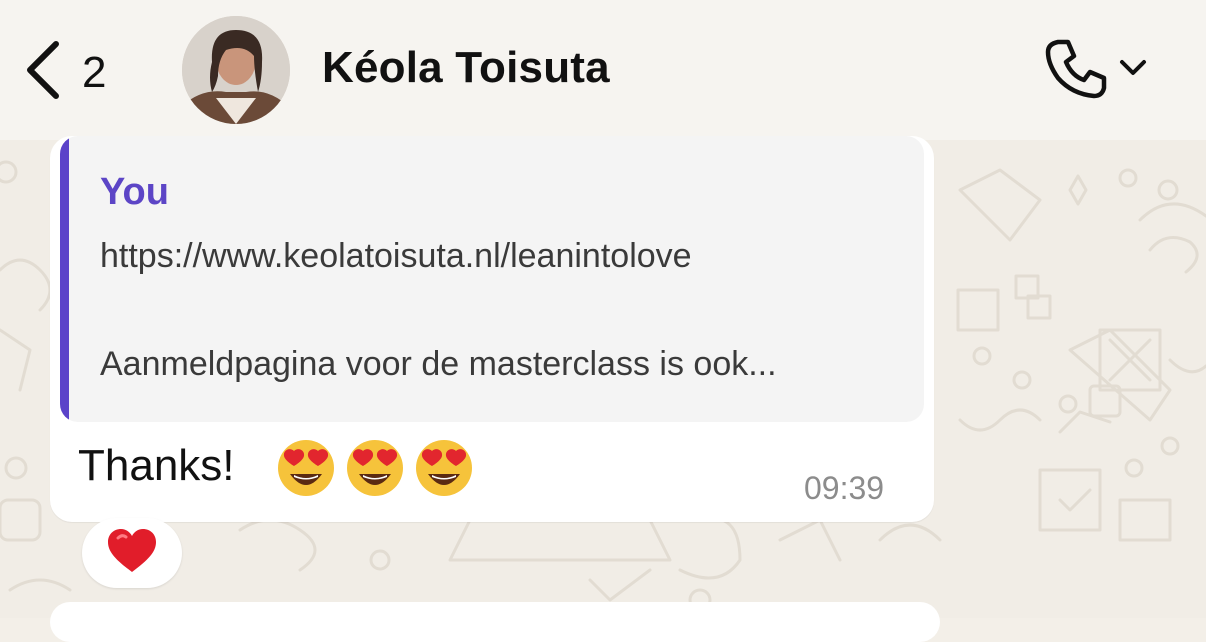 Image resolution: width=1206 pixels, height=642 pixels. Describe the element at coordinates (64, 279) in the screenshot. I see `quote-accent-bar` at that location.